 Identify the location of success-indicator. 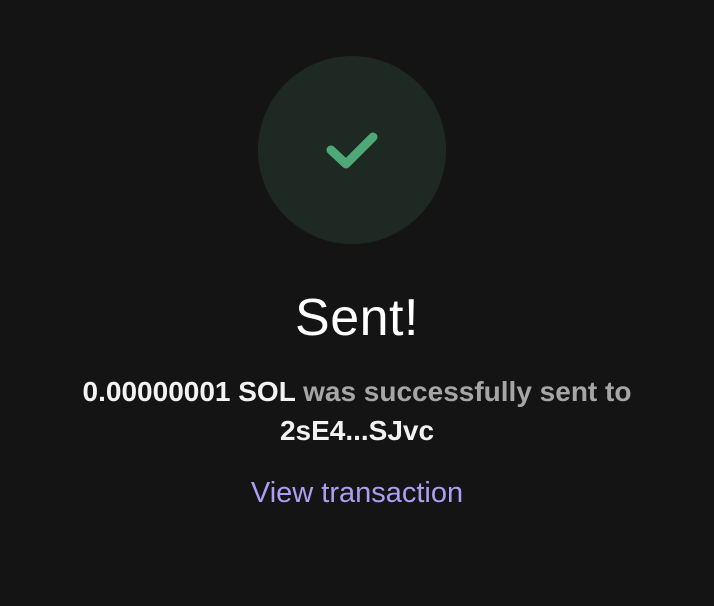
(352, 150).